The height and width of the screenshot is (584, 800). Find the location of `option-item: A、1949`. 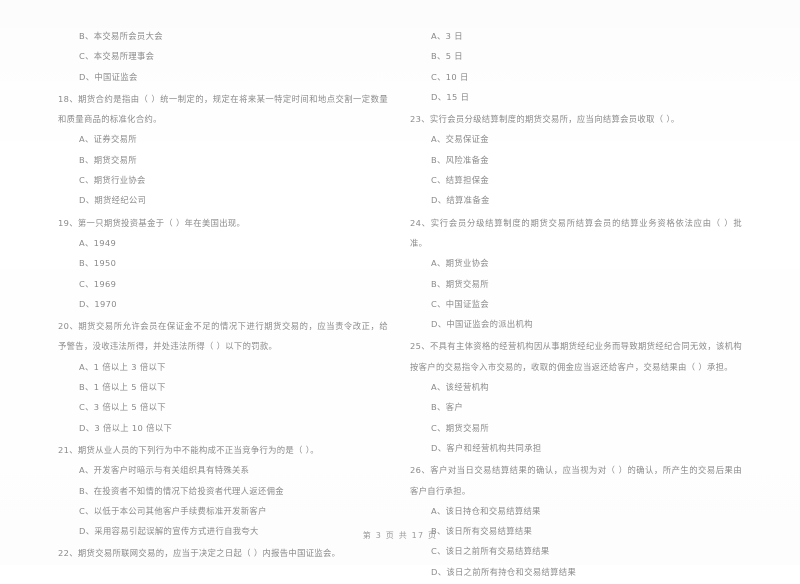

option-item: A、1949 is located at coordinates (98, 242).